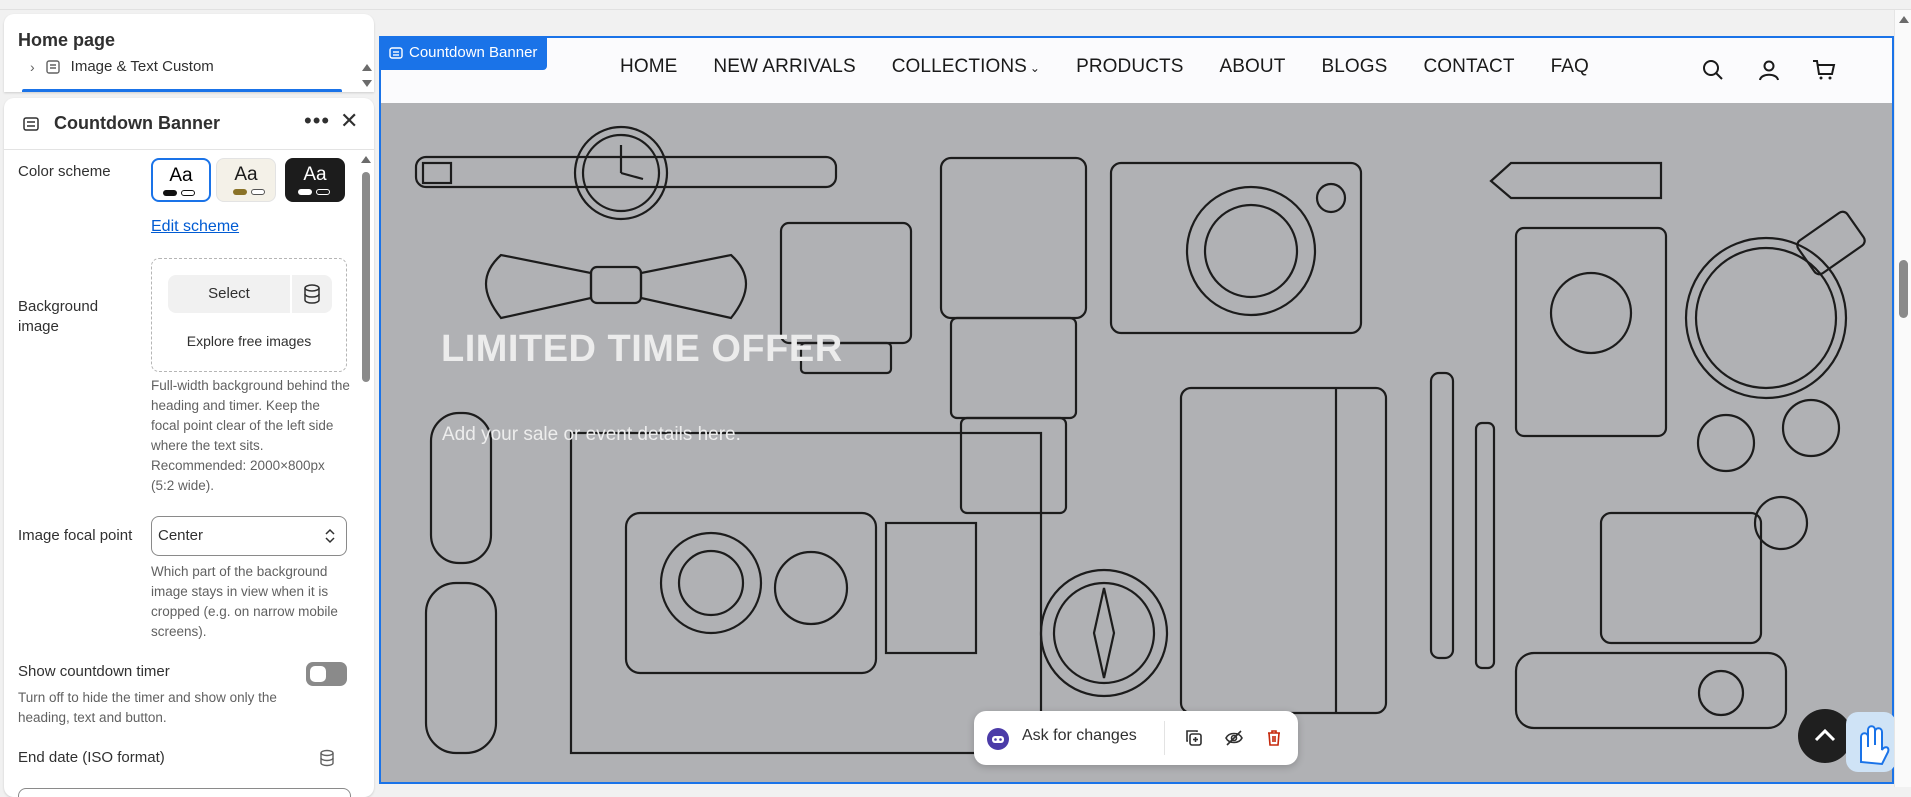  What do you see at coordinates (1253, 67) in the screenshot?
I see `nav-about: ABOUT` at bounding box center [1253, 67].